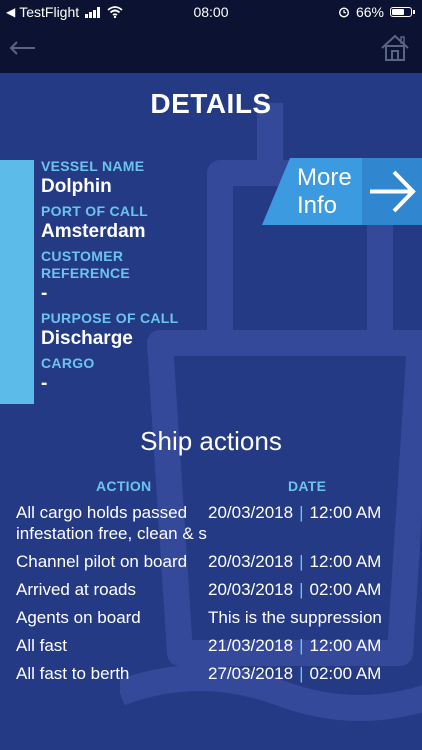 The height and width of the screenshot is (750, 422). What do you see at coordinates (76, 186) in the screenshot?
I see `vessel-name-value: Dolphin` at bounding box center [76, 186].